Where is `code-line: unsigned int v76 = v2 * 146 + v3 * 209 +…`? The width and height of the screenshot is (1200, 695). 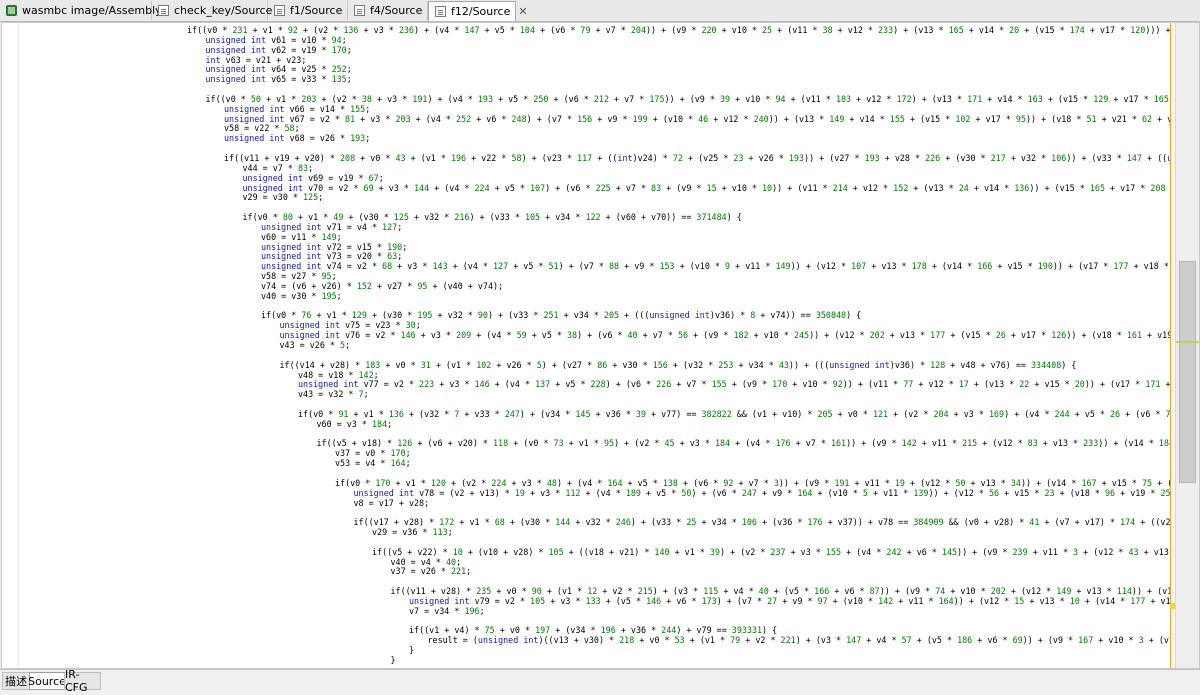
code-line: unsigned int v76 = v2 * 146 + v3 * 209 +… is located at coordinates (586, 335).